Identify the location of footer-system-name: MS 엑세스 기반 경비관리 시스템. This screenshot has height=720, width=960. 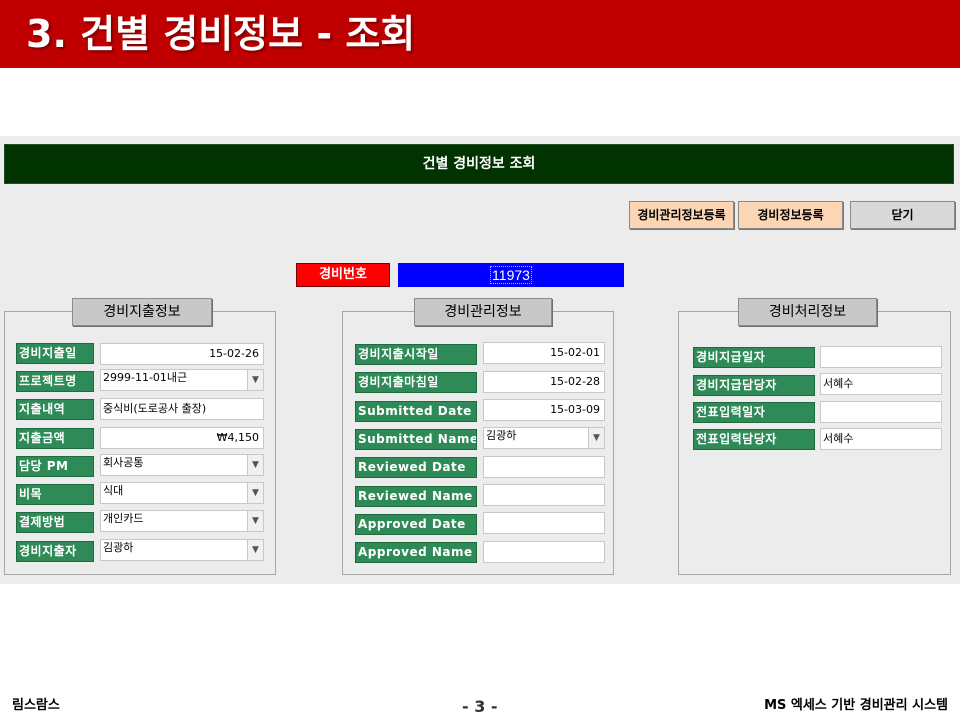
(856, 705).